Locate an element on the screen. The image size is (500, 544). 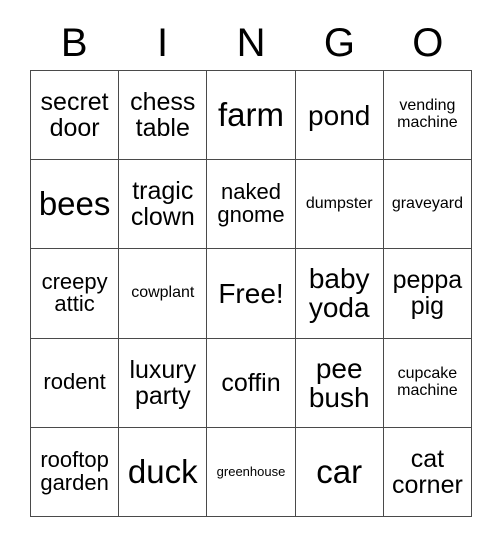
bingo-cell: rodent is located at coordinates (75, 383).